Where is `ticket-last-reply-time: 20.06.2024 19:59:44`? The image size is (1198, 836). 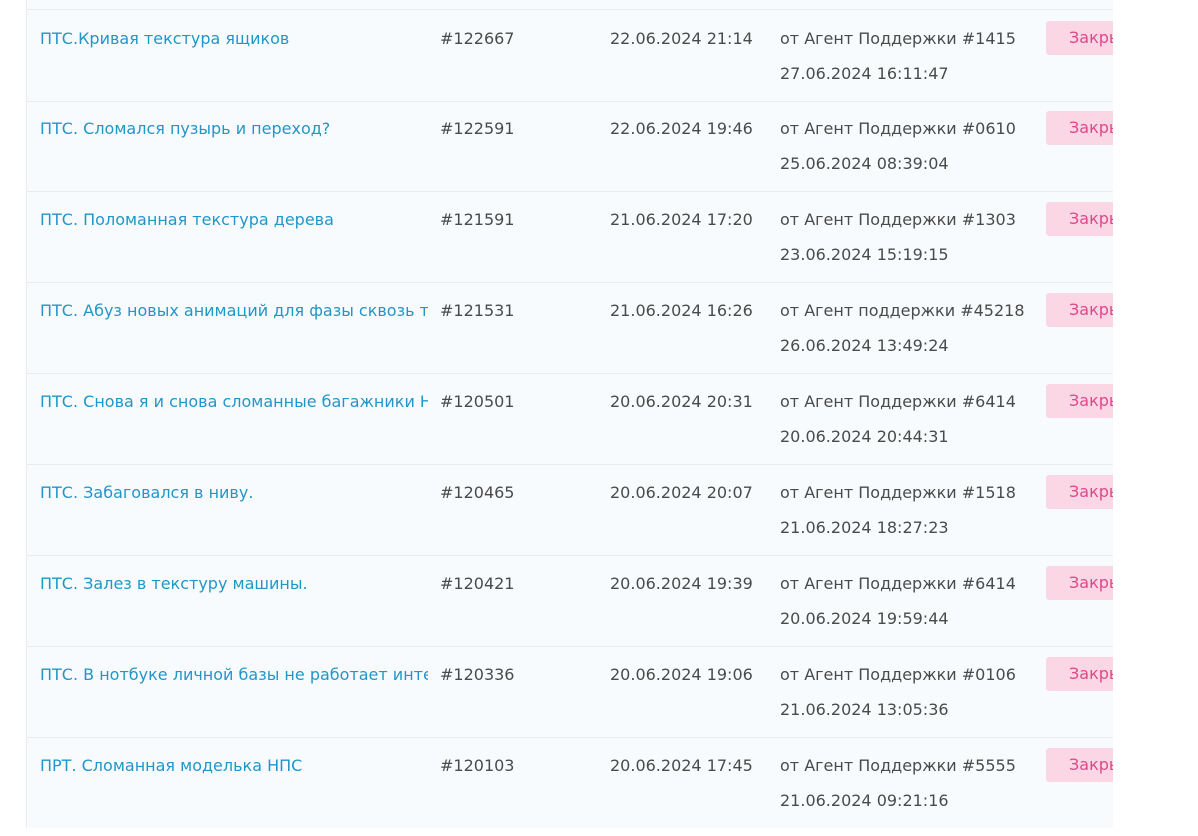 ticket-last-reply-time: 20.06.2024 19:59:44 is located at coordinates (864, 618).